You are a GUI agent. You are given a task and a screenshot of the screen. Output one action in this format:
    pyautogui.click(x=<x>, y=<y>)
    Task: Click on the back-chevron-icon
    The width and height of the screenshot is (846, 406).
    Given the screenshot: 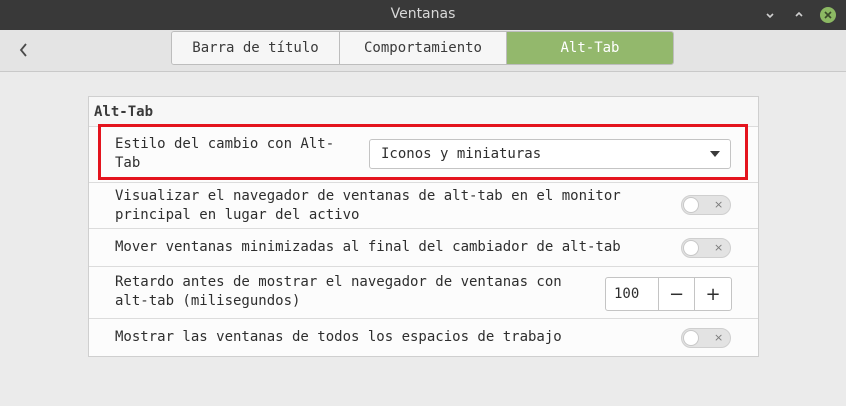 What is the action you would take?
    pyautogui.click(x=23, y=50)
    